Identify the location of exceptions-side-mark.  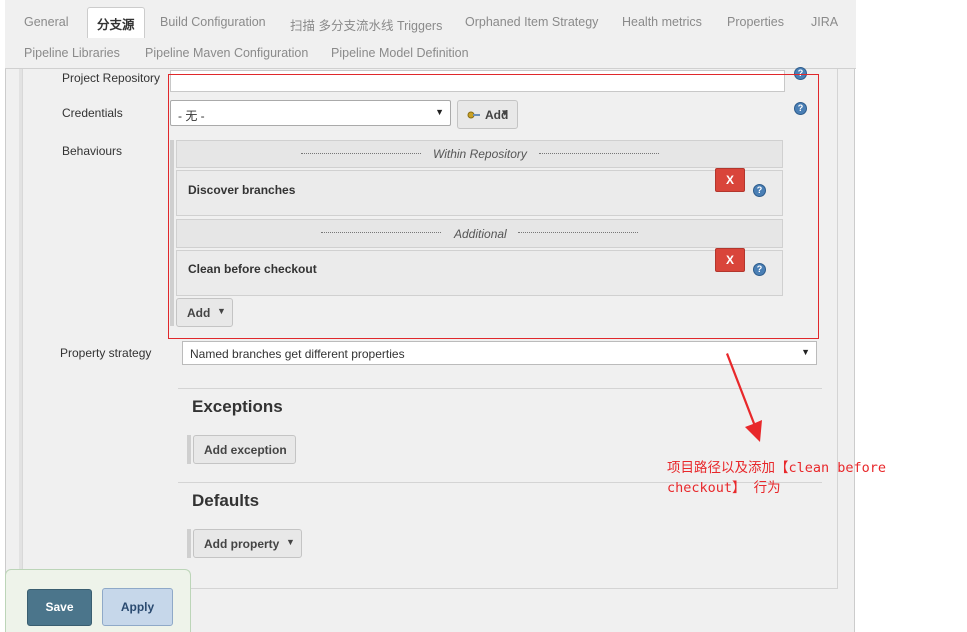
(189, 449).